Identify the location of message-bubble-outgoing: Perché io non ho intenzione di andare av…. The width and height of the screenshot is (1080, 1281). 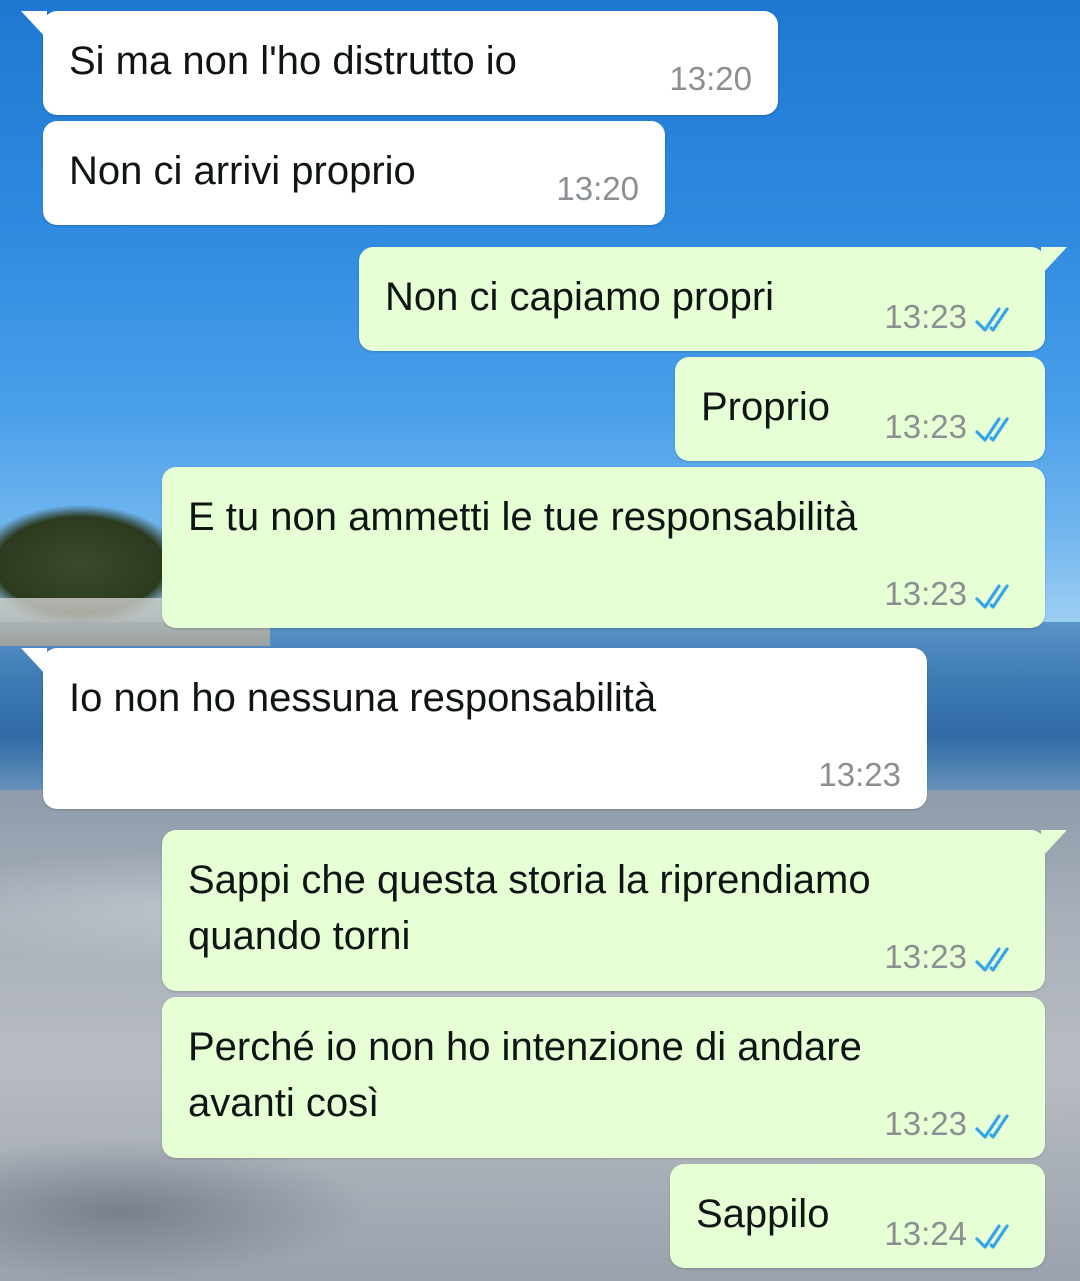
(603, 1077).